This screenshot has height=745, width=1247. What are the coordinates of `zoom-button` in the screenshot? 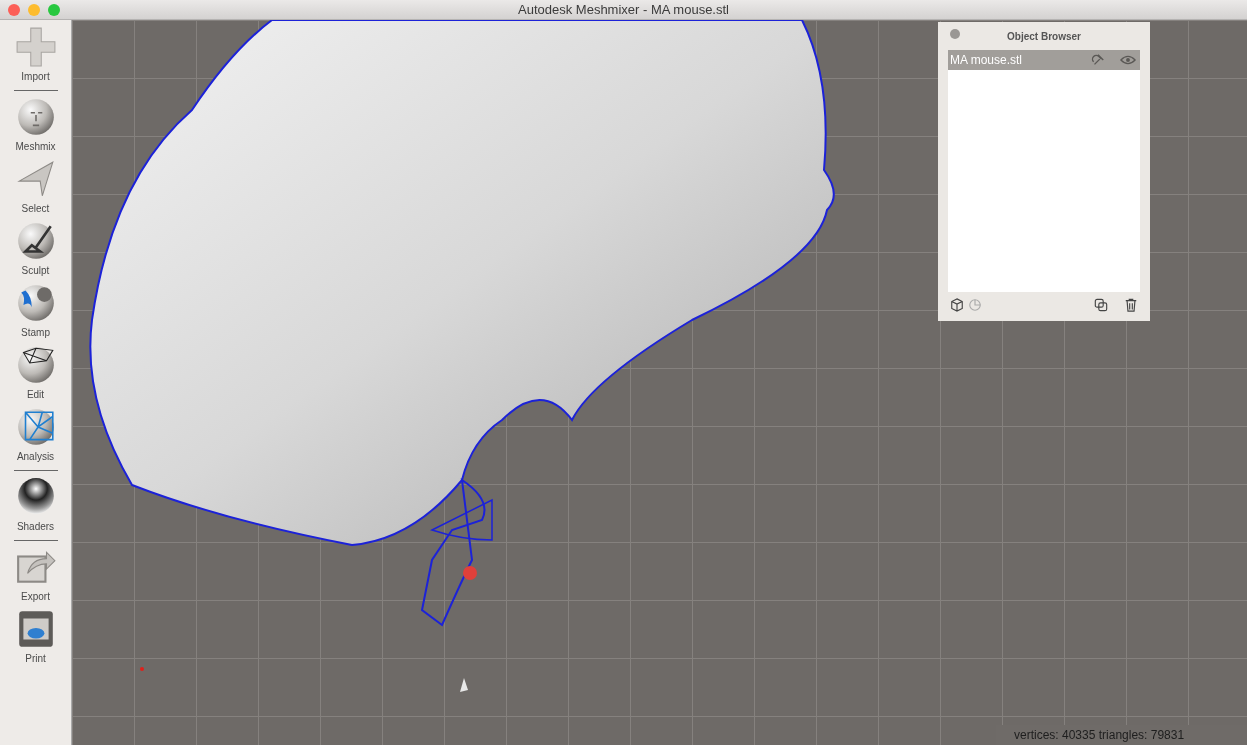 It's located at (54, 9).